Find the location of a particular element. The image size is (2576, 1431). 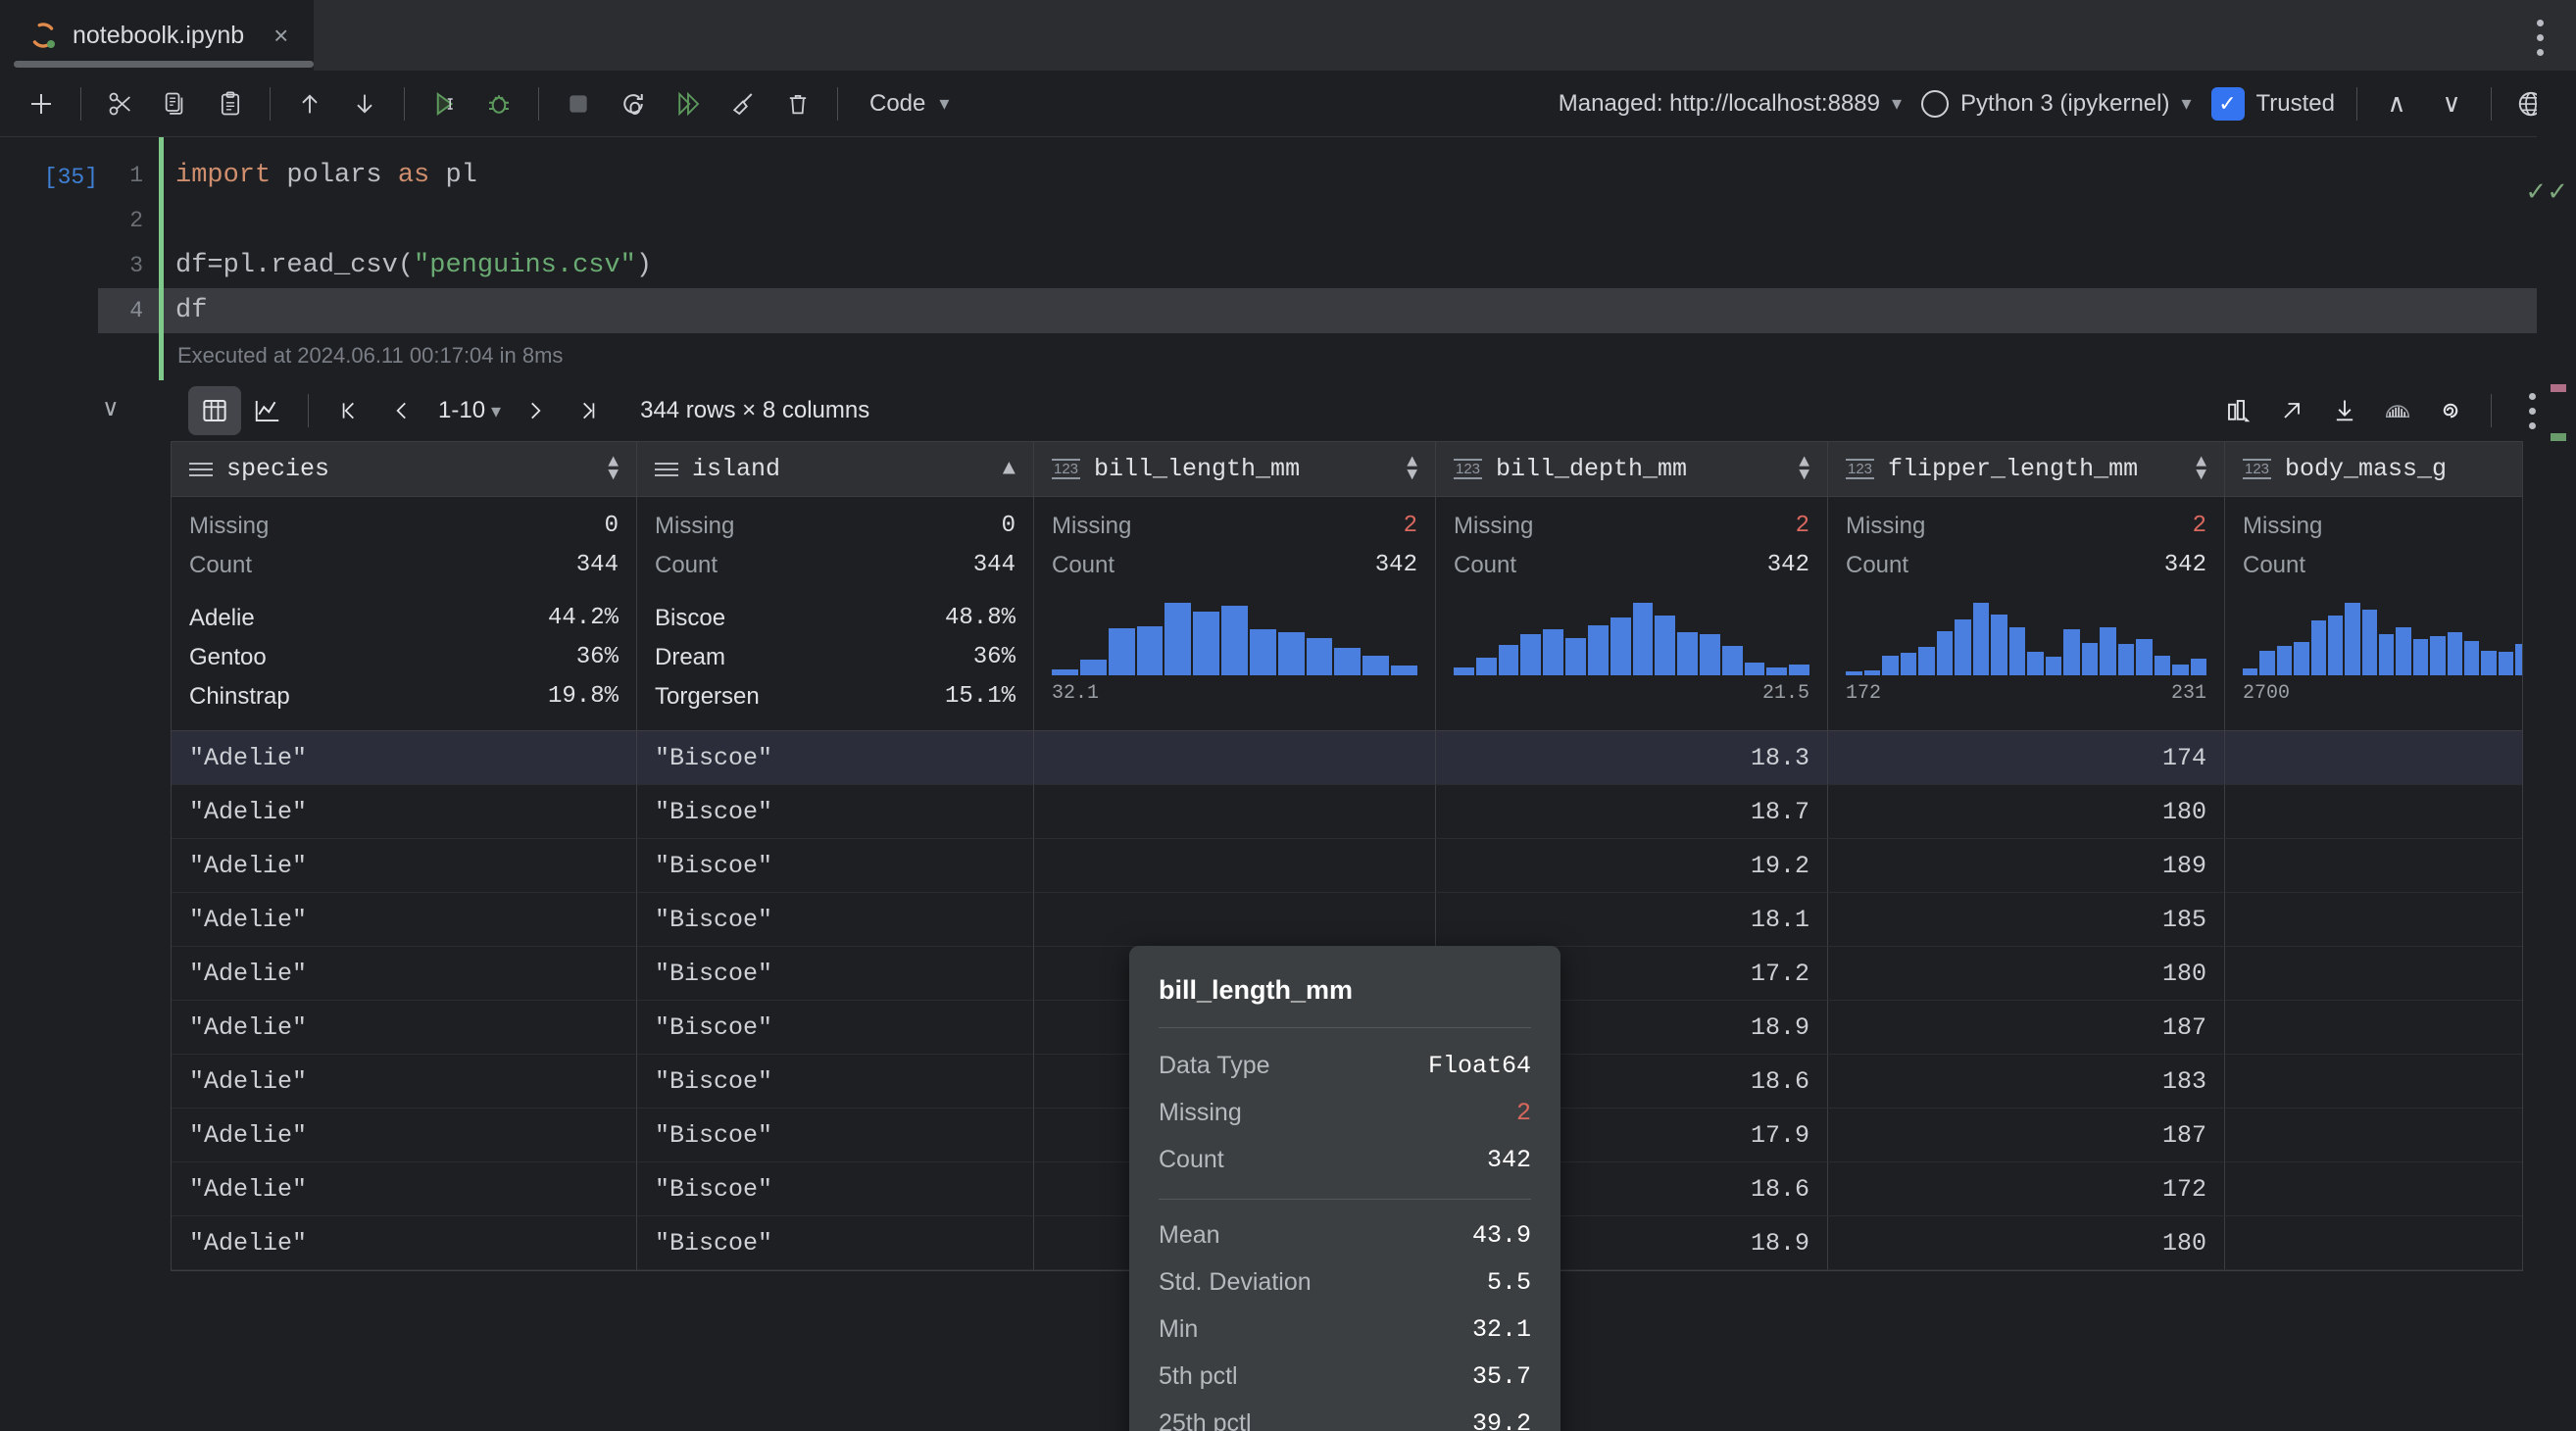

table-view-button is located at coordinates (214, 411).